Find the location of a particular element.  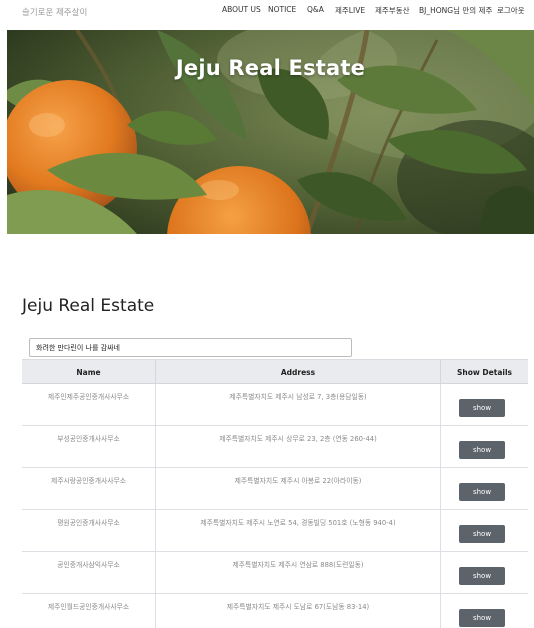

nav-bj-hong-jeju: BJ_HONG님 만의 제주 is located at coordinates (455, 10).